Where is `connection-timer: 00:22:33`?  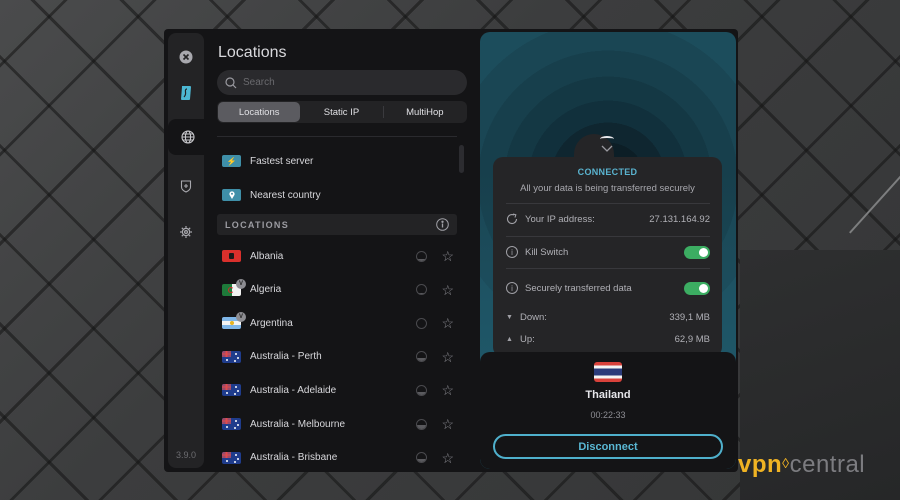
connection-timer: 00:22:33 is located at coordinates (608, 415).